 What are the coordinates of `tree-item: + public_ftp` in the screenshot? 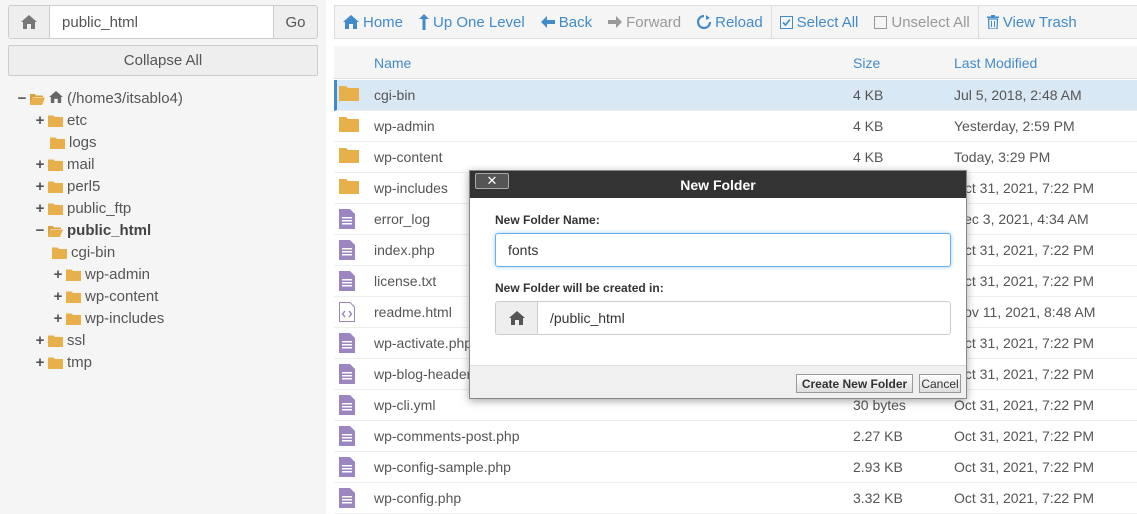 It's located at (83, 208).